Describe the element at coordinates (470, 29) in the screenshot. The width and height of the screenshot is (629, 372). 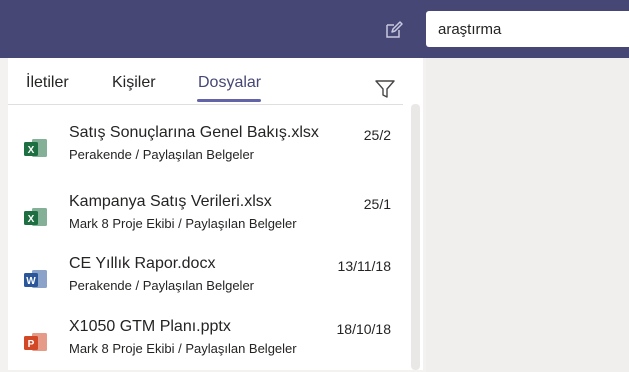
I see `search-value: araştırma` at that location.